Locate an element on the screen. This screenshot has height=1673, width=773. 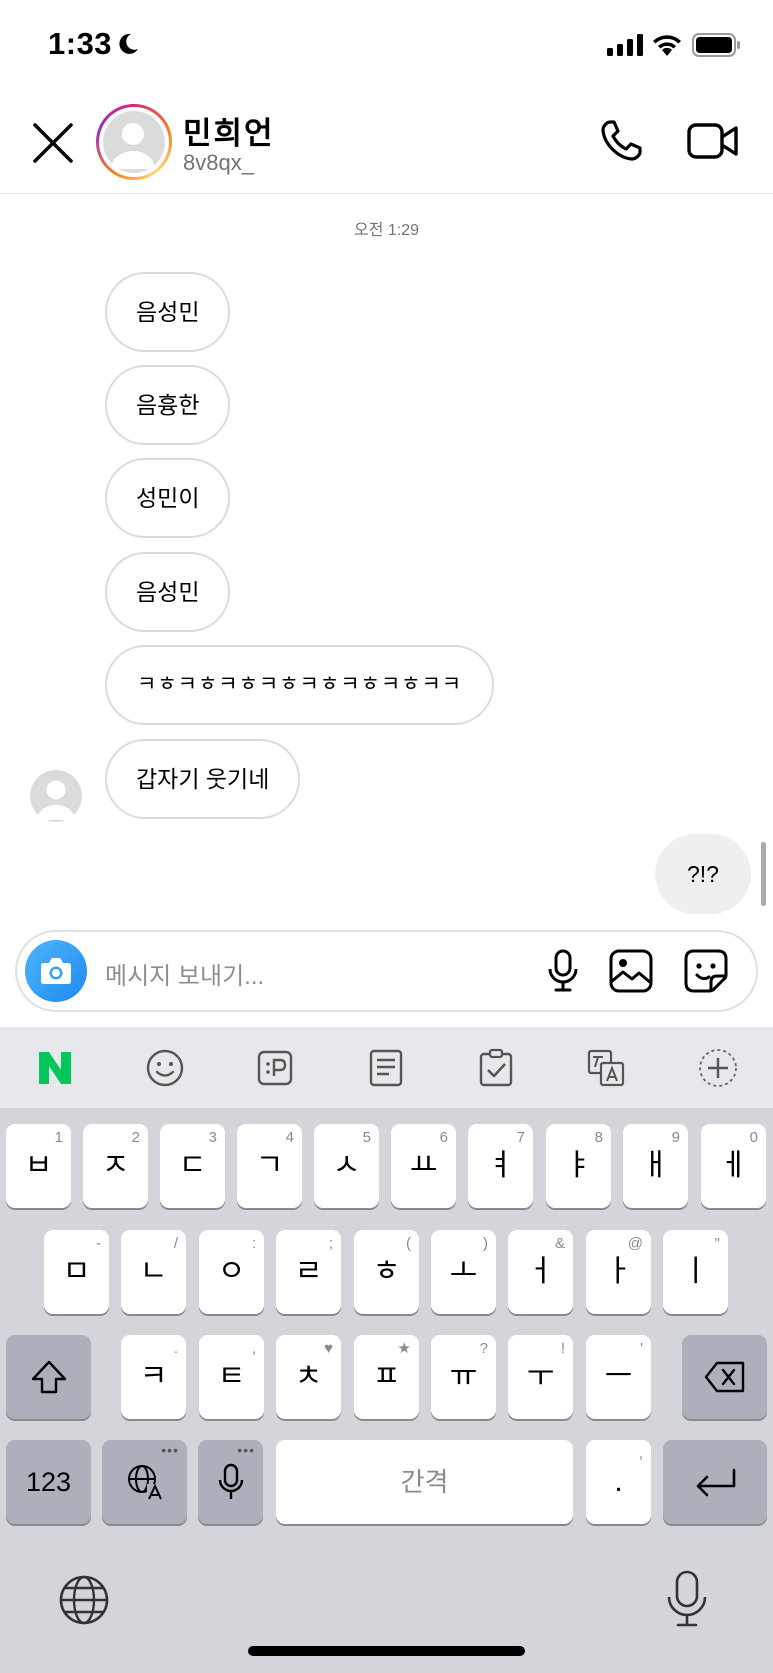
phone-call-icon is located at coordinates (621, 141).